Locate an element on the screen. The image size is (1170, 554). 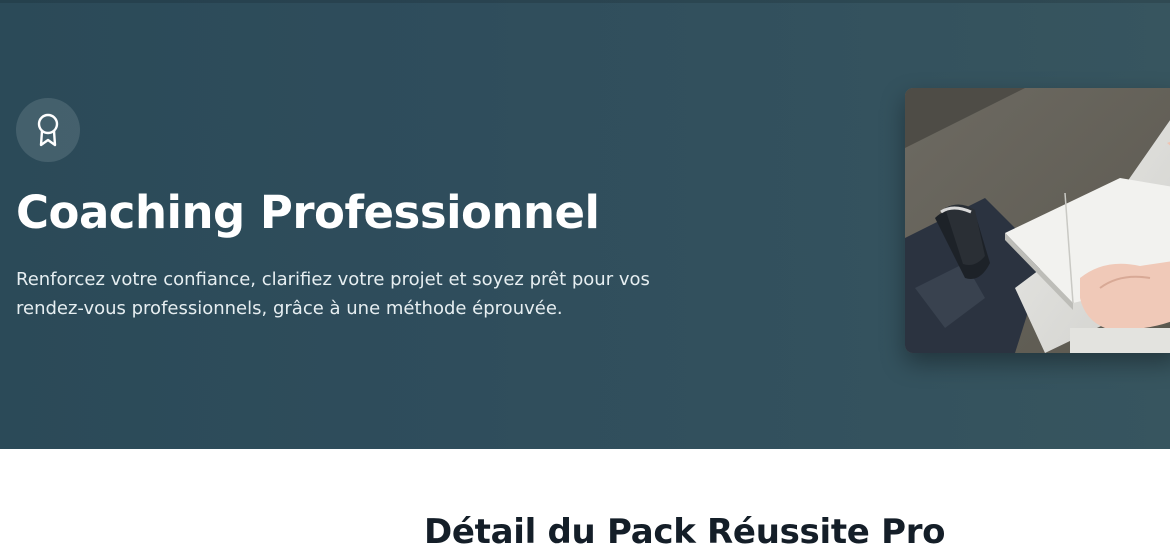
section-heading: Détail du Pack Réussite Pro is located at coordinates (685, 532).